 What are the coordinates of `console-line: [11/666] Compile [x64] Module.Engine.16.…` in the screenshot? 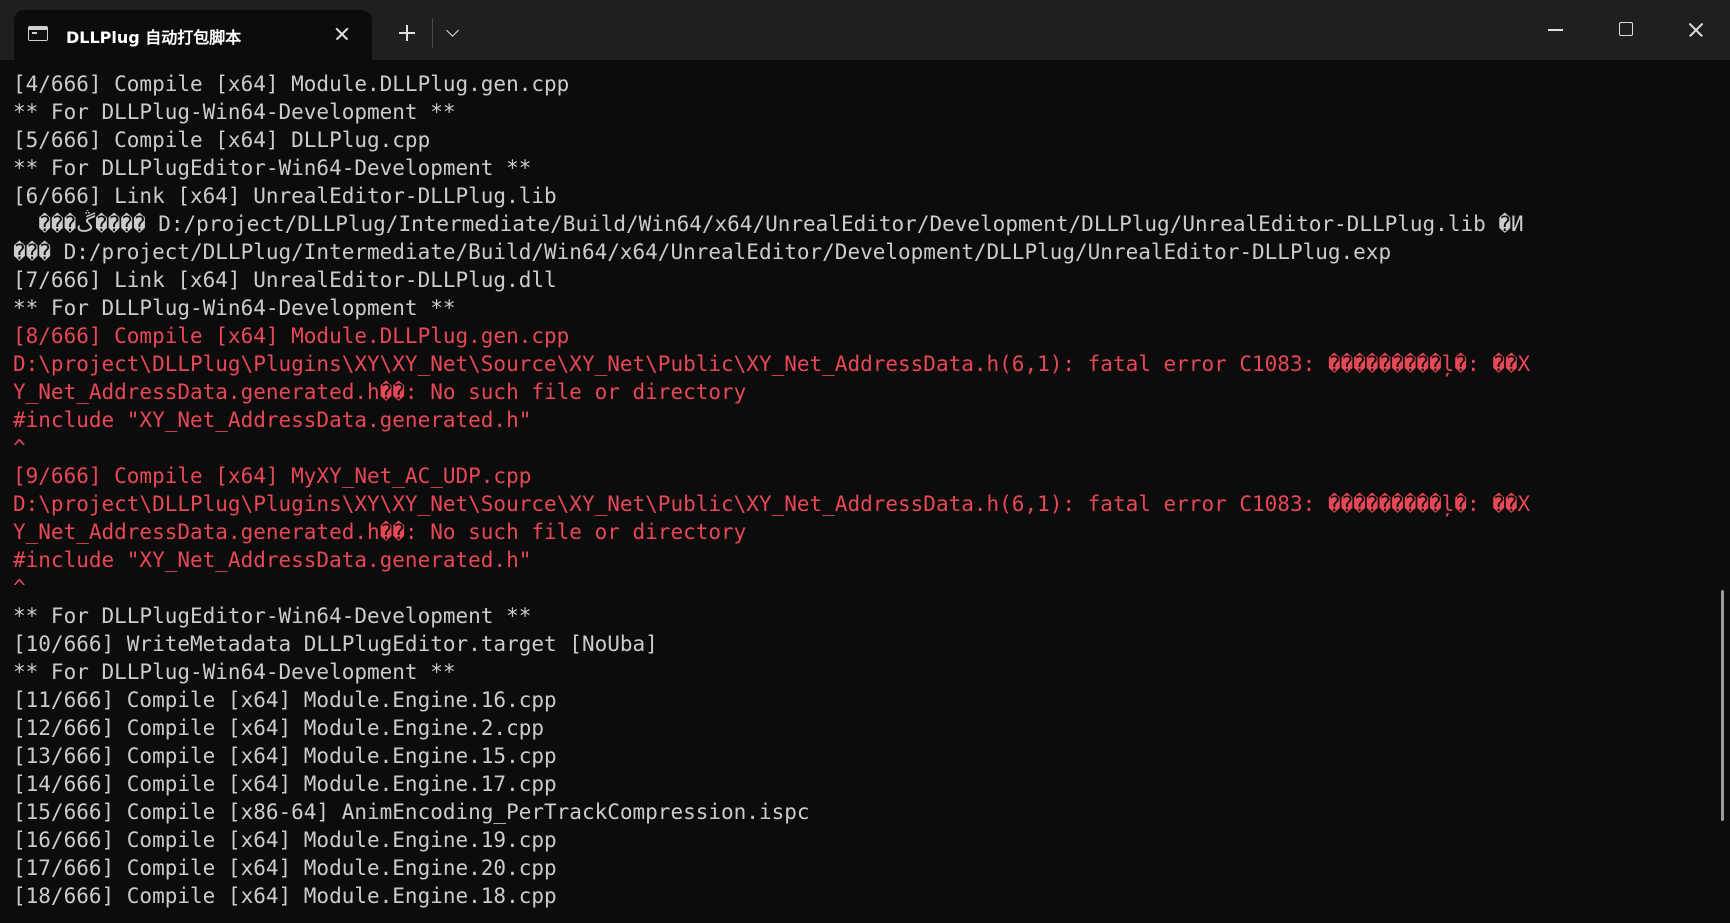 It's located at (285, 700).